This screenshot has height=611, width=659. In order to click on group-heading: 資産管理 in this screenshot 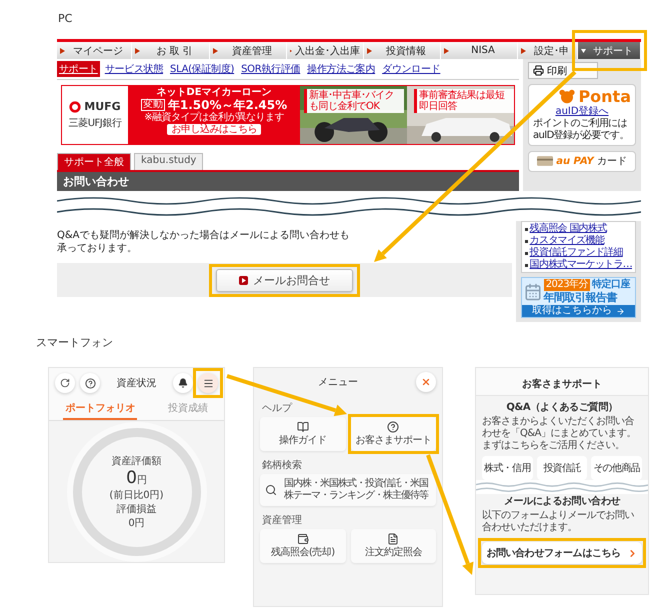, I will do `click(282, 521)`.